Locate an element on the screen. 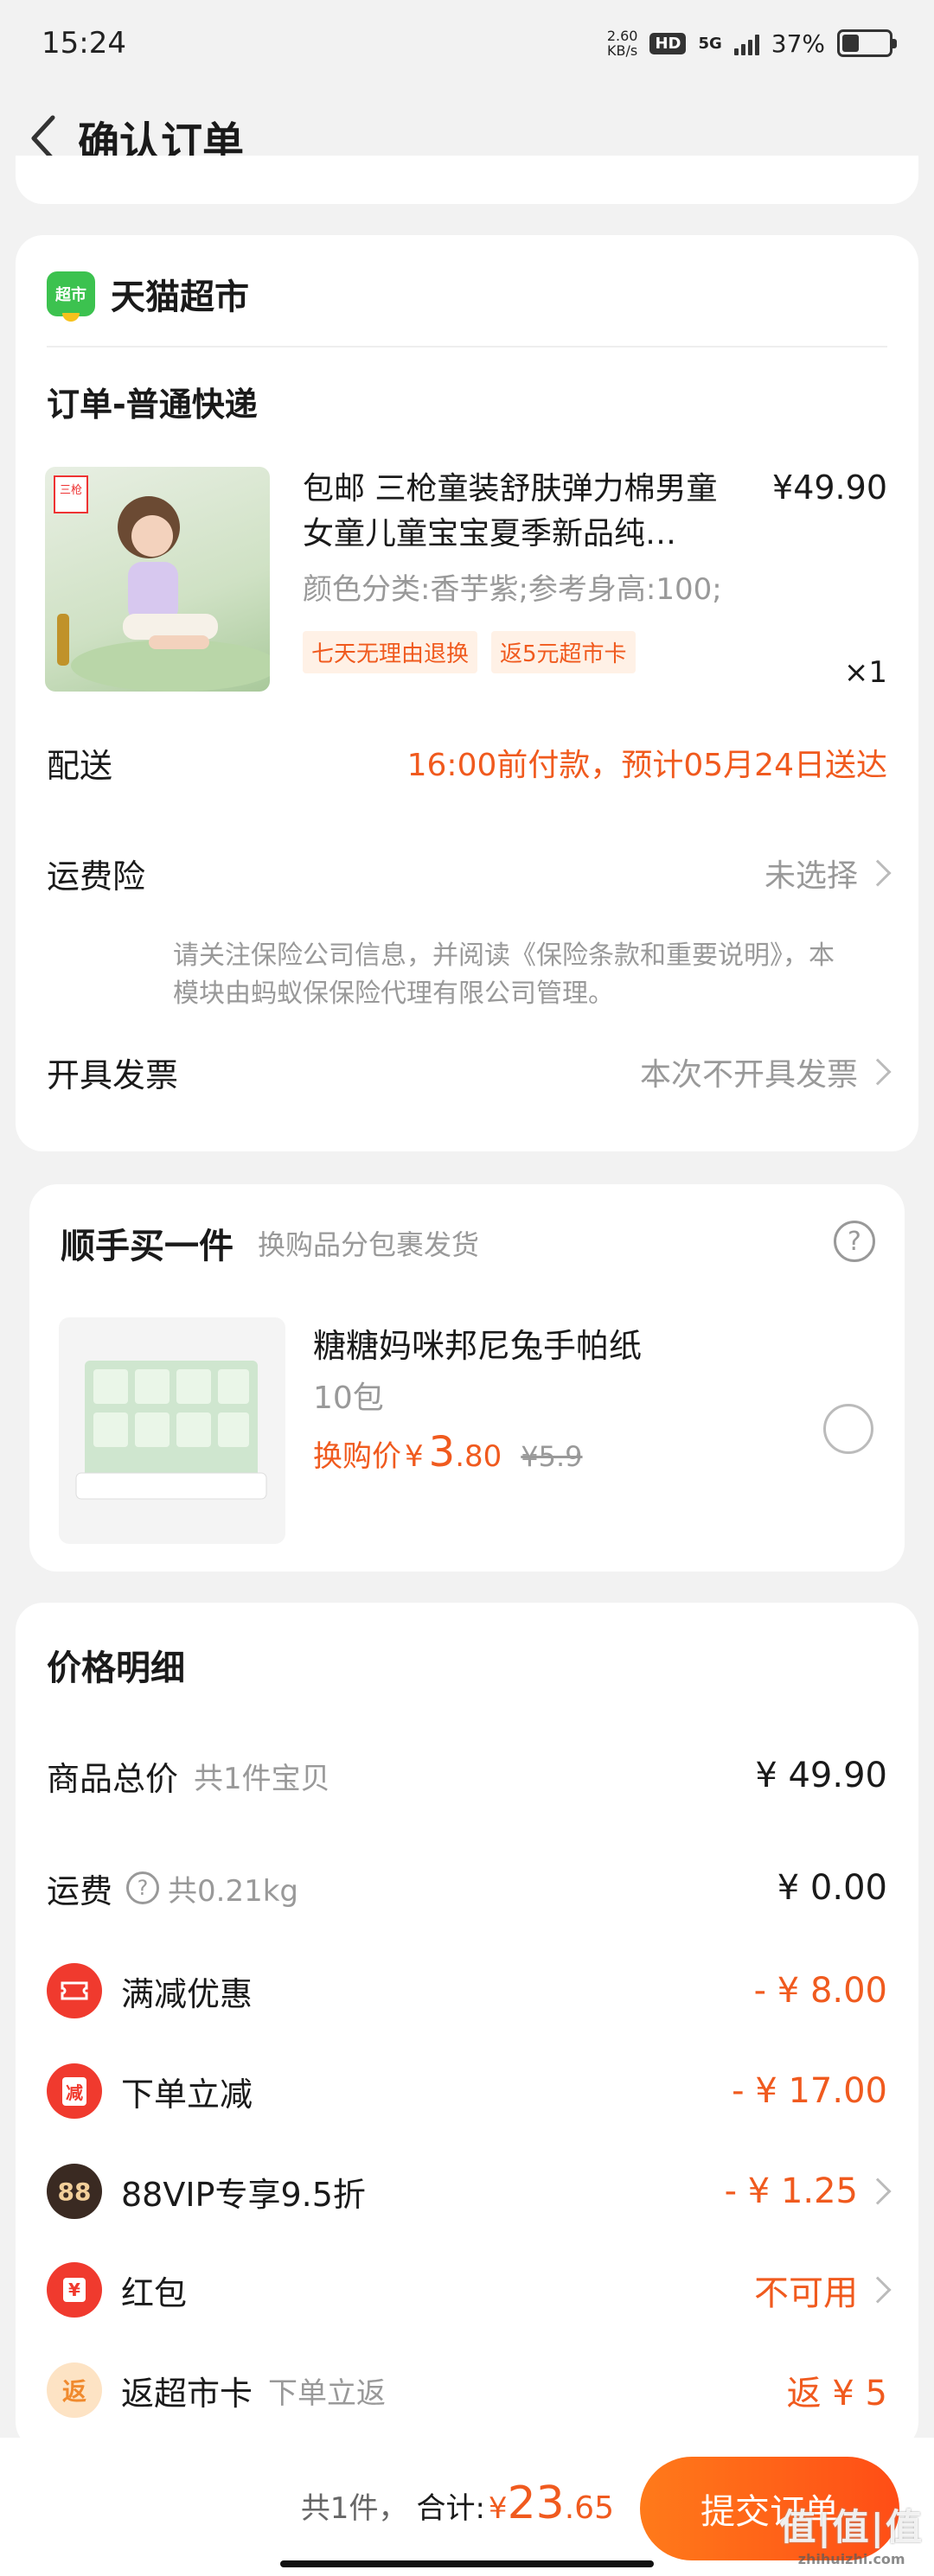 The width and height of the screenshot is (934, 2576). discount-value: - ¥ 17.00 is located at coordinates (809, 2091).